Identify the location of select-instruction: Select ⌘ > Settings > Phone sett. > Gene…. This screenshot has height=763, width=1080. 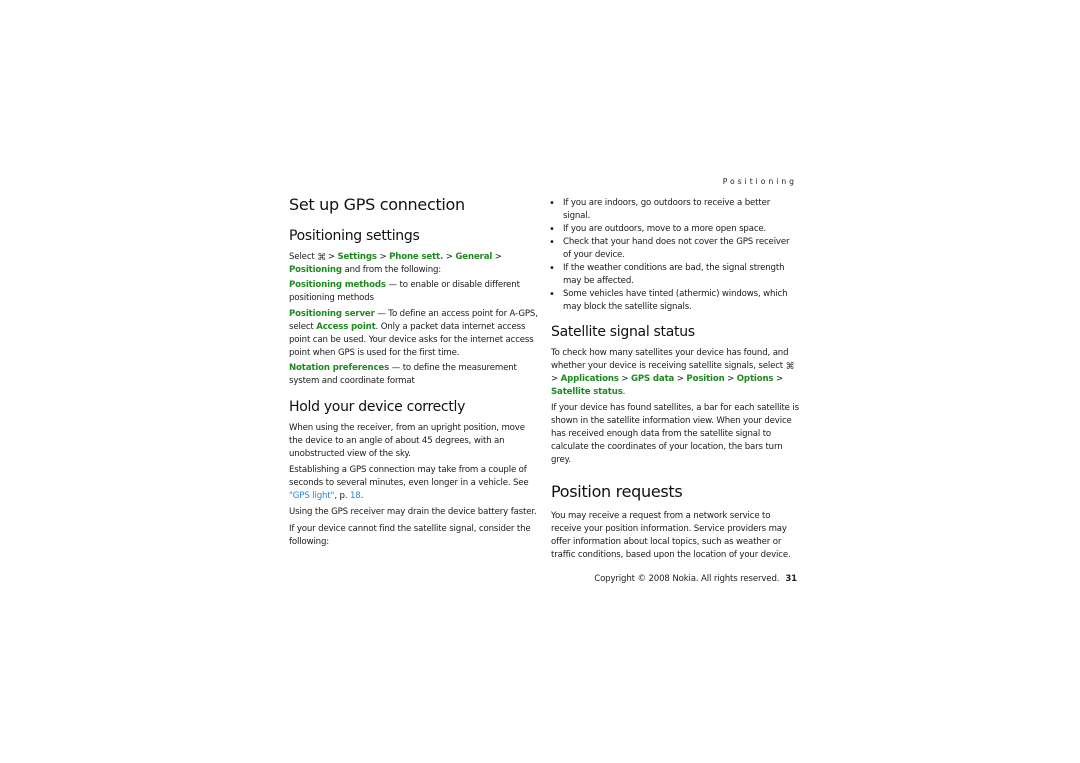
(395, 263).